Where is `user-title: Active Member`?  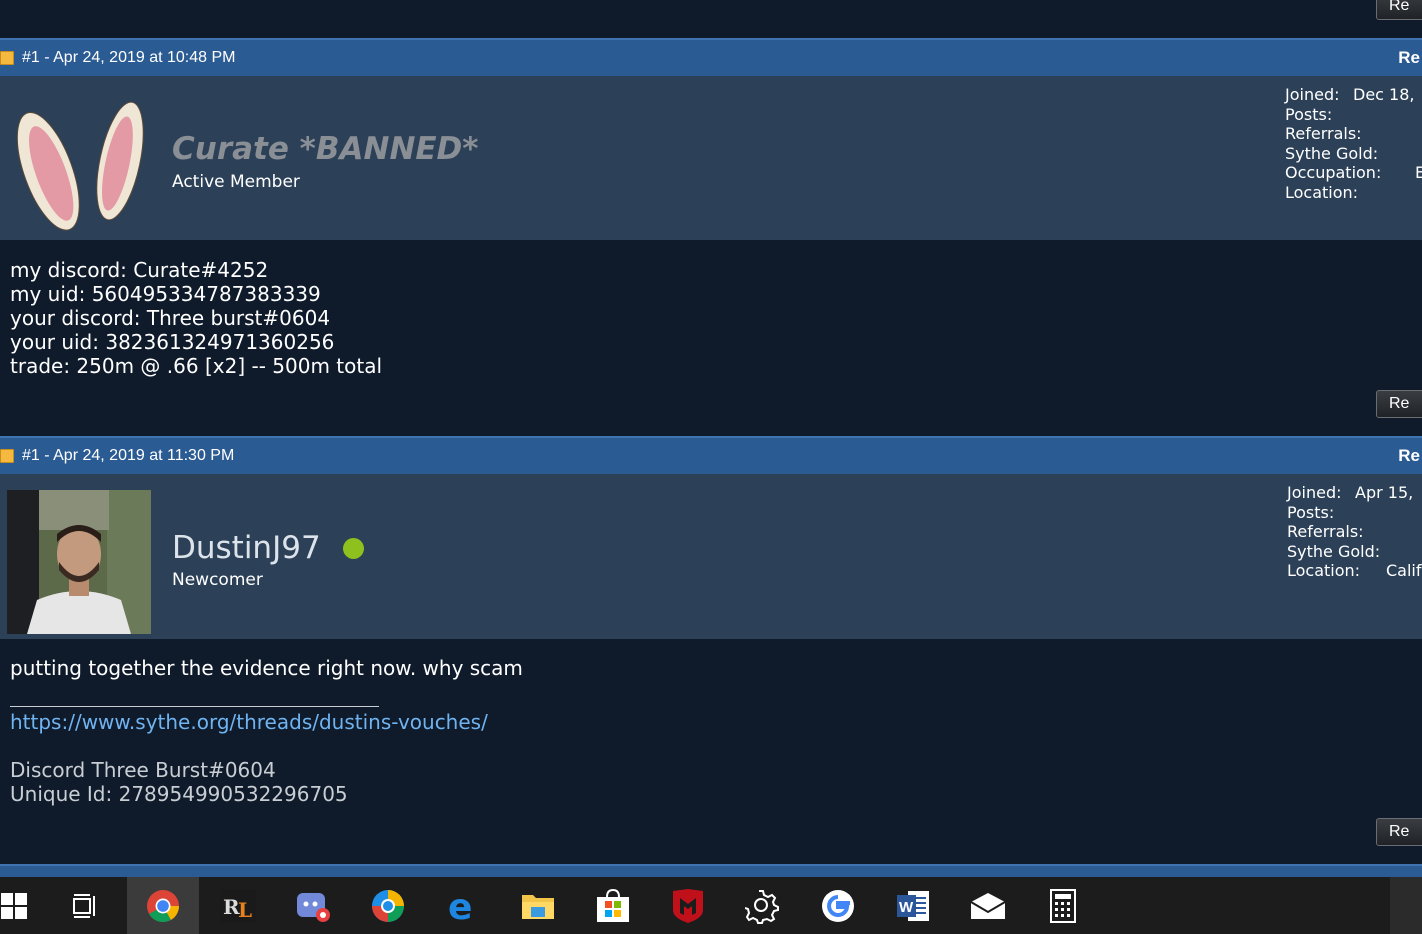
user-title: Active Member is located at coordinates (236, 182).